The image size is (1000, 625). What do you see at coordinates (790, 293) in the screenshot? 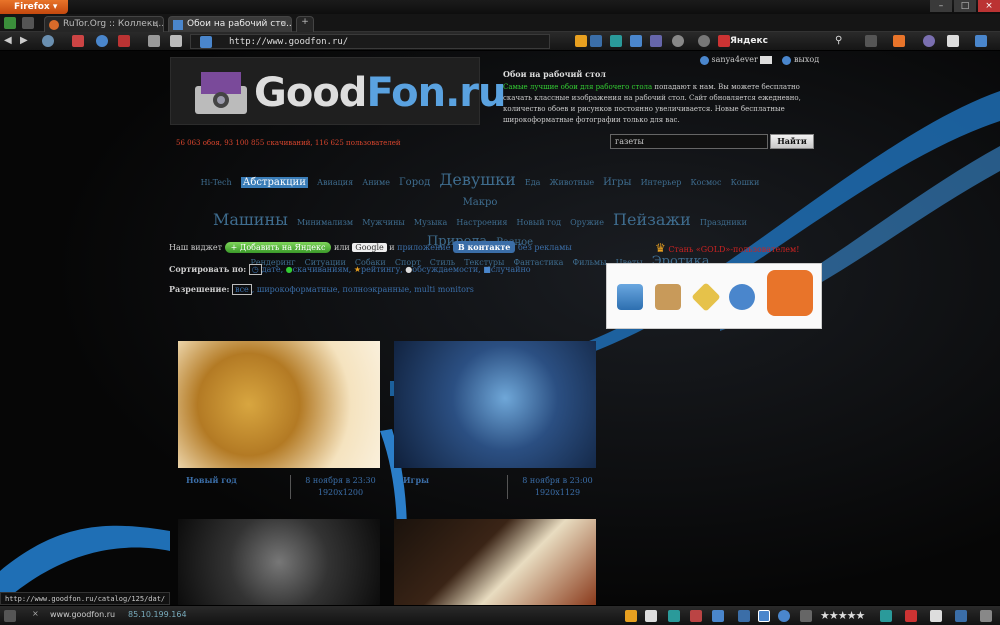
I see `rss-feed-icon` at bounding box center [790, 293].